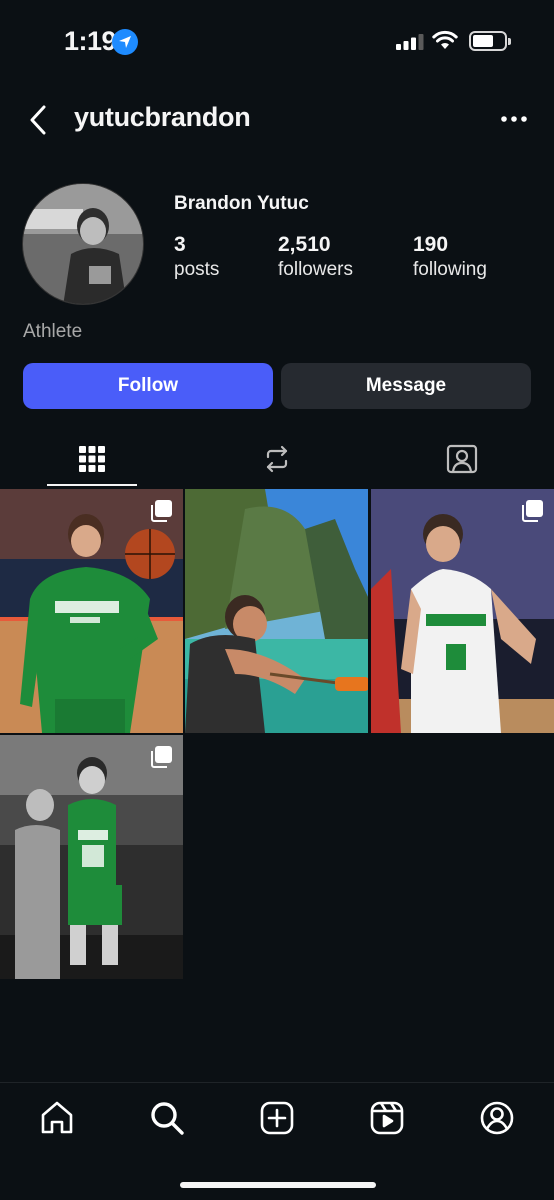 The image size is (554, 1200). I want to click on nav-home, so click(57, 1118).